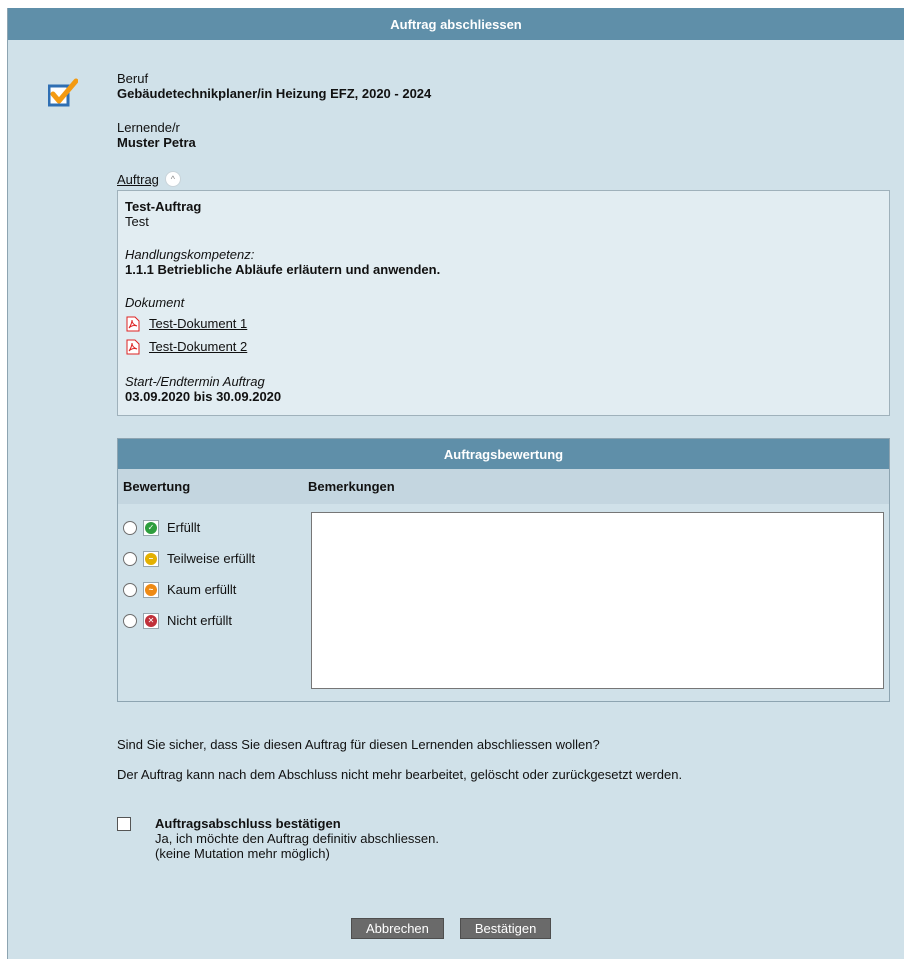 This screenshot has width=904, height=959. I want to click on eval-column-headers: Bewertung Bemerkungen, so click(503, 486).